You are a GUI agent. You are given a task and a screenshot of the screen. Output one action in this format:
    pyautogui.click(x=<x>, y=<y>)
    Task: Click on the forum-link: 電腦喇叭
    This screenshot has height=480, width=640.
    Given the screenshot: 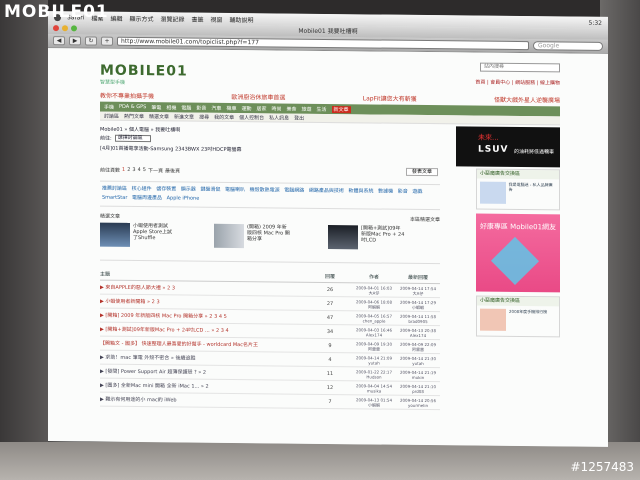 What is the action you would take?
    pyautogui.click(x=235, y=190)
    